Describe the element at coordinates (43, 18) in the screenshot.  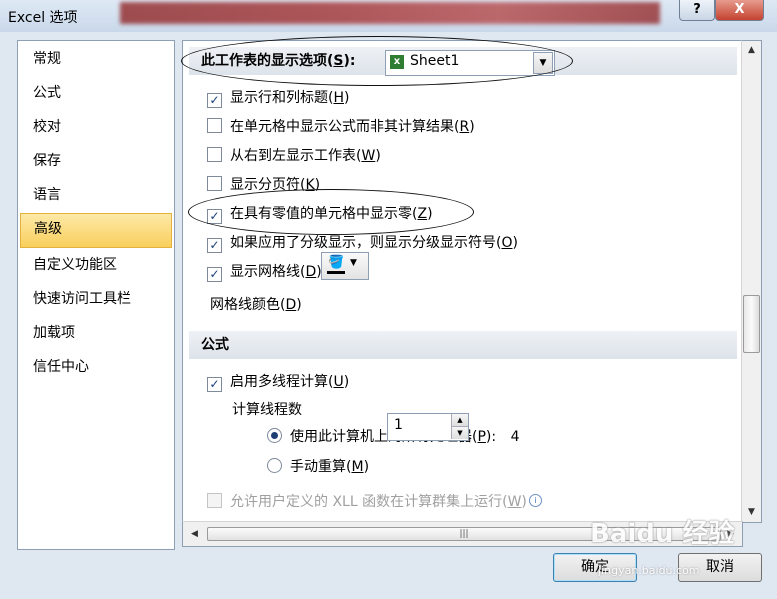
I see `window-title: Excel 选项` at that location.